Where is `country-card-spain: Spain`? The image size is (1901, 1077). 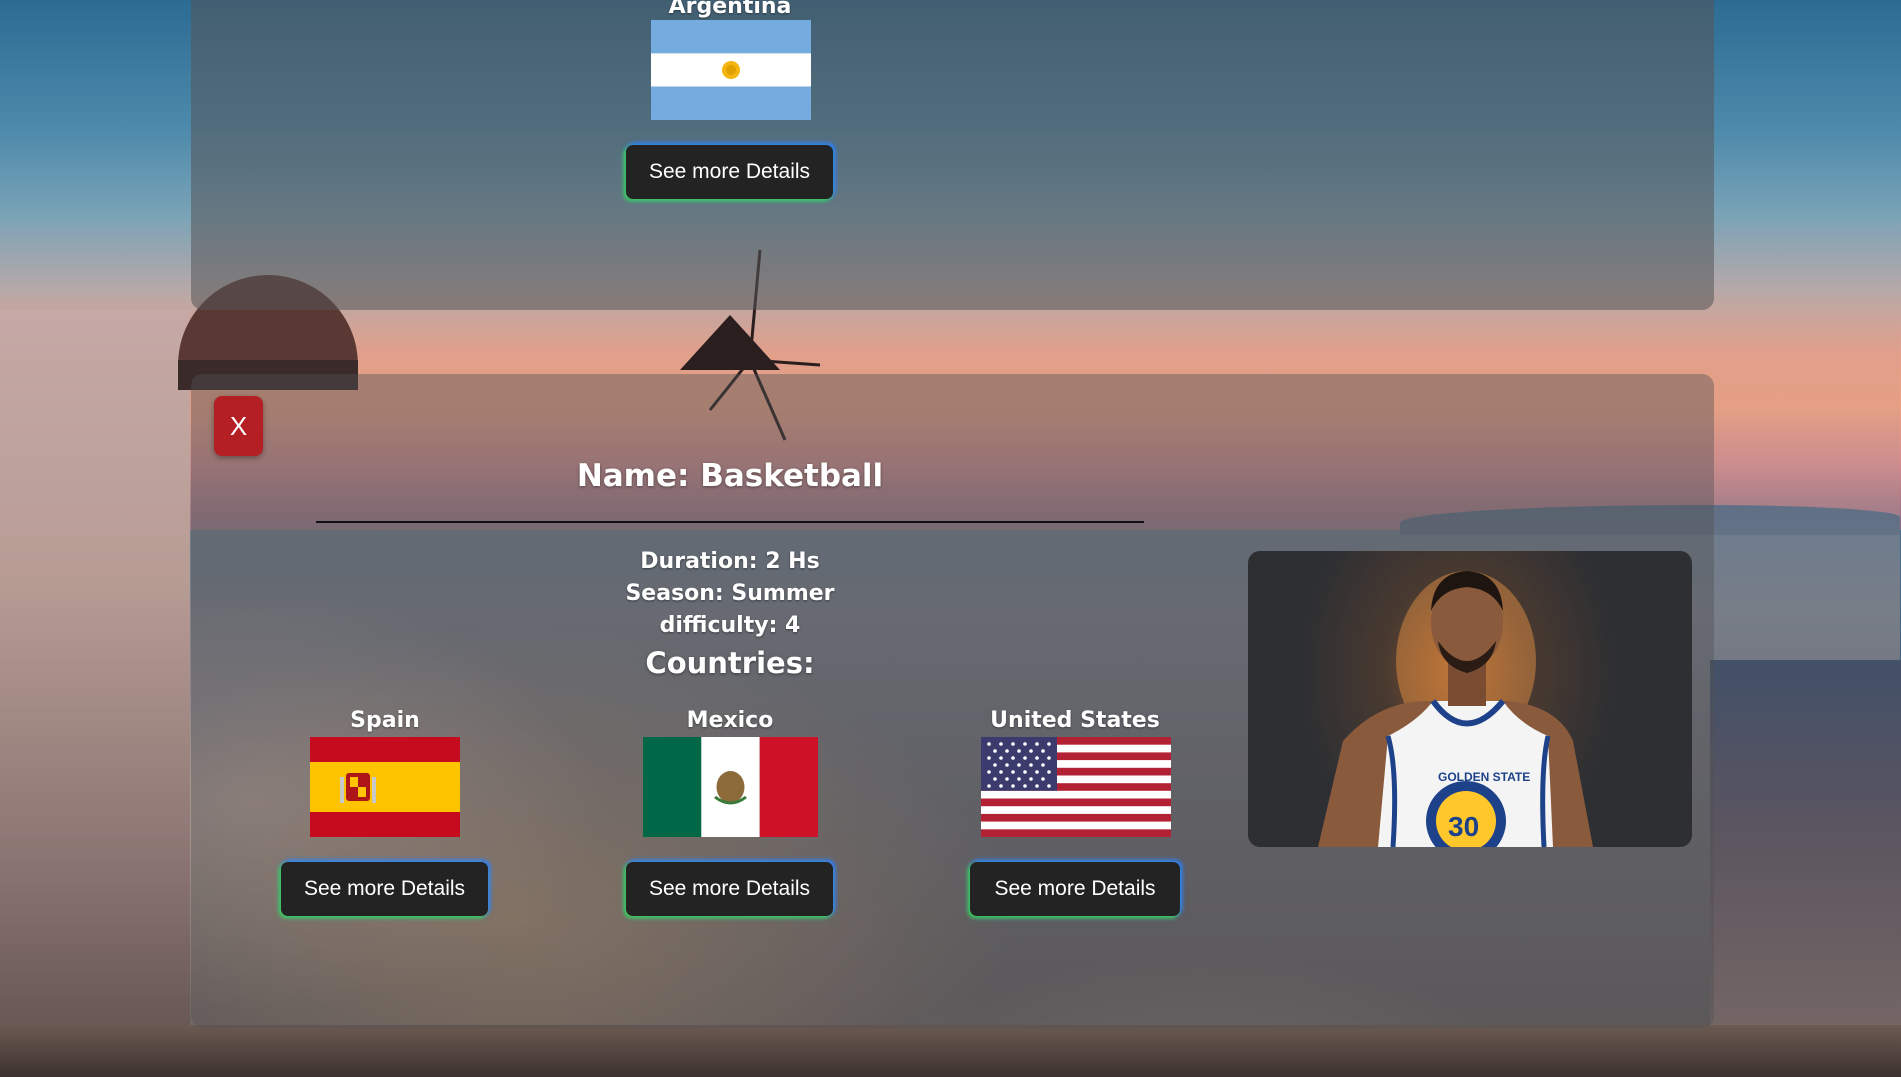 country-card-spain: Spain is located at coordinates (385, 720).